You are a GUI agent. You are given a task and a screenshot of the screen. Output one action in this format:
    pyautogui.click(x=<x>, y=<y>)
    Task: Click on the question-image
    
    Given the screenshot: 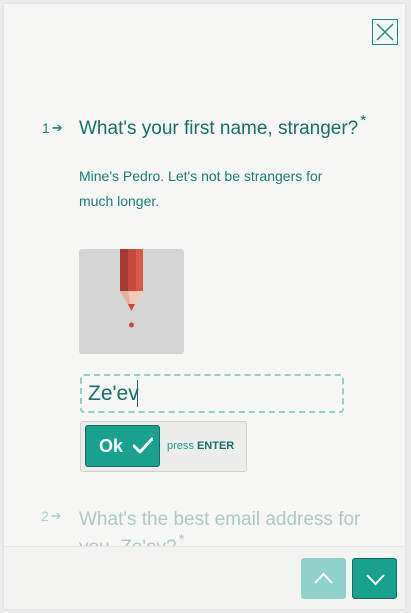 What is the action you would take?
    pyautogui.click(x=131, y=301)
    